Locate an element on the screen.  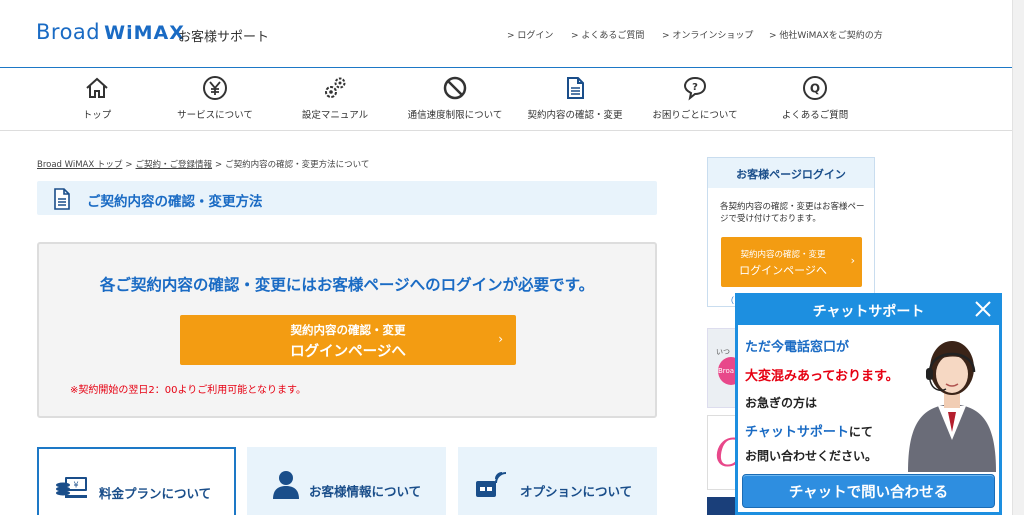
chat-title: チャットサポート is located at coordinates (868, 310).